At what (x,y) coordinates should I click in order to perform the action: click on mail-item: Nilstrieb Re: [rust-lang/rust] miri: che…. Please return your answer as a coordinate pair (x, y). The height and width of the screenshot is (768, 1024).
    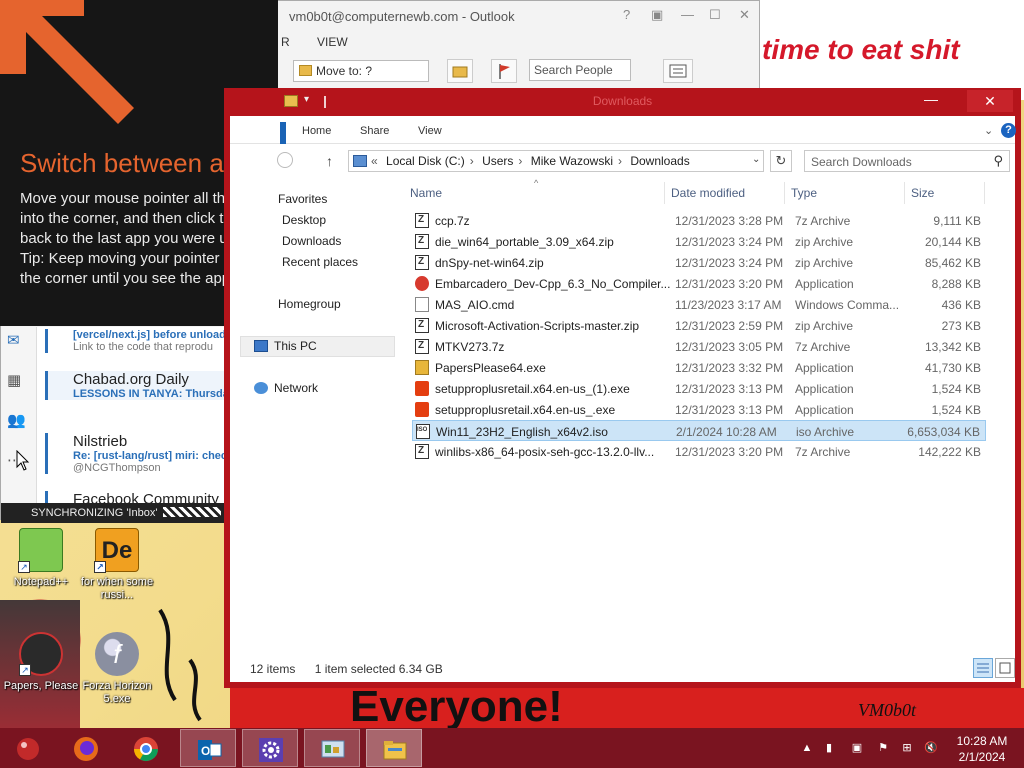
    Looking at the image, I should click on (135, 453).